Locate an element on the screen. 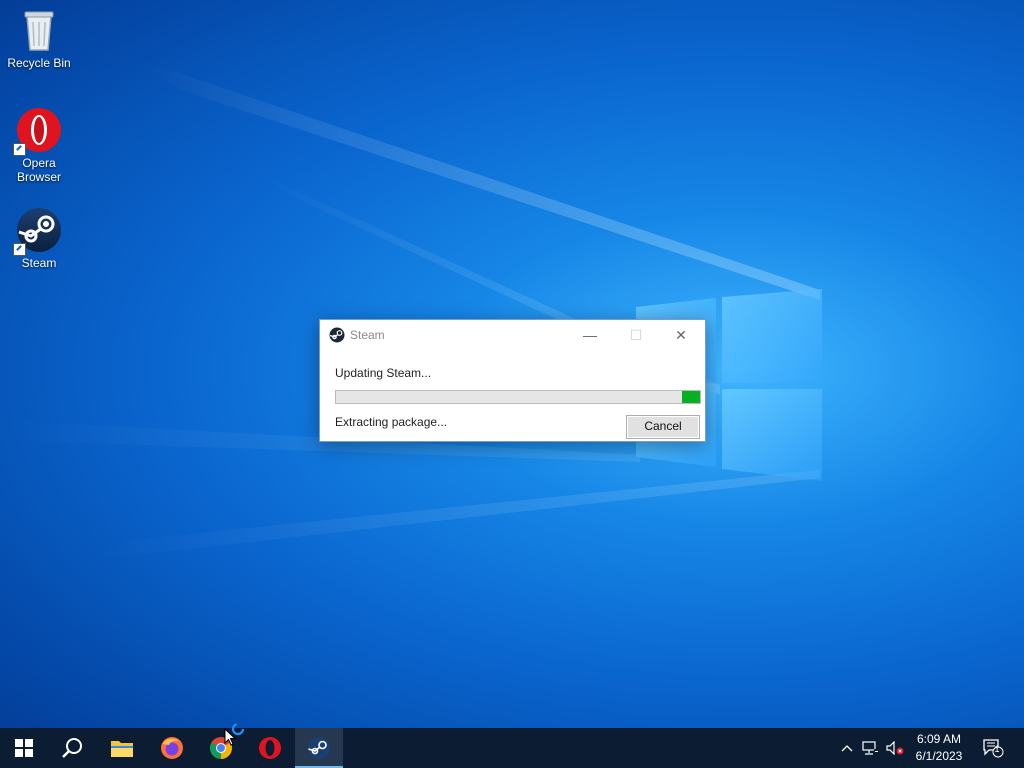  search-icon is located at coordinates (72, 748).